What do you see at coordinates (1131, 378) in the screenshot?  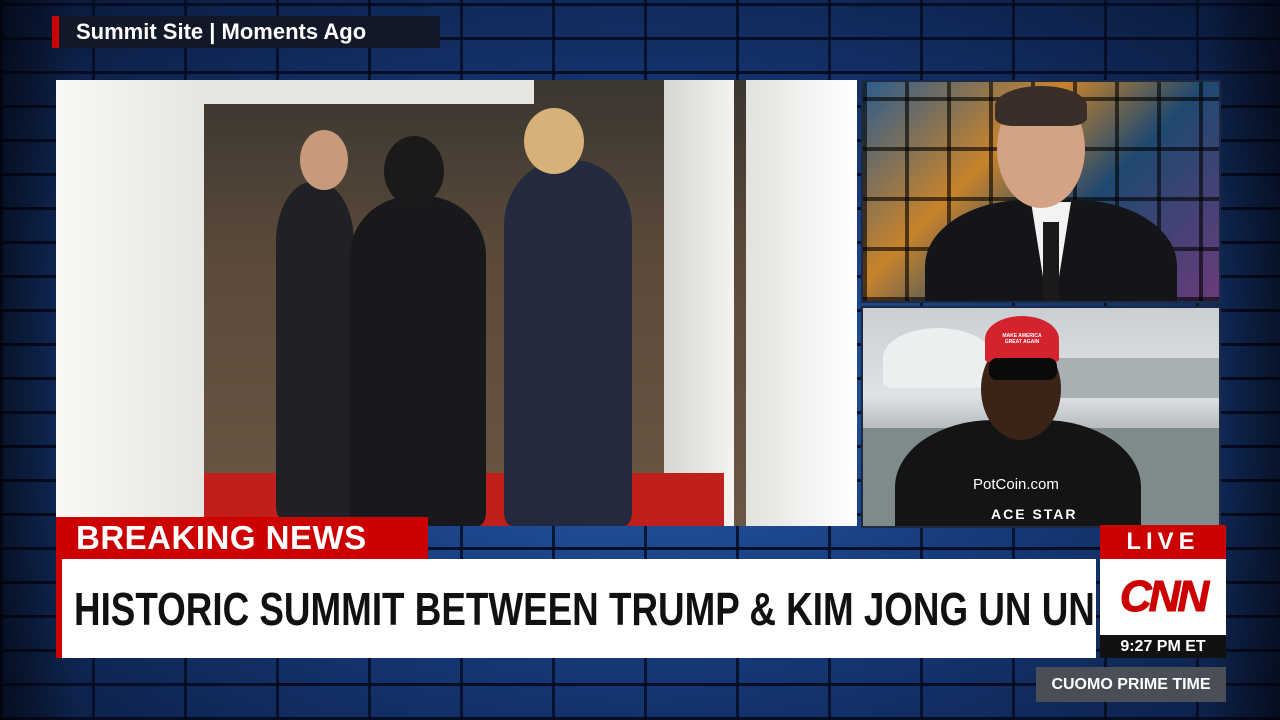 I see `skyline-buildings` at bounding box center [1131, 378].